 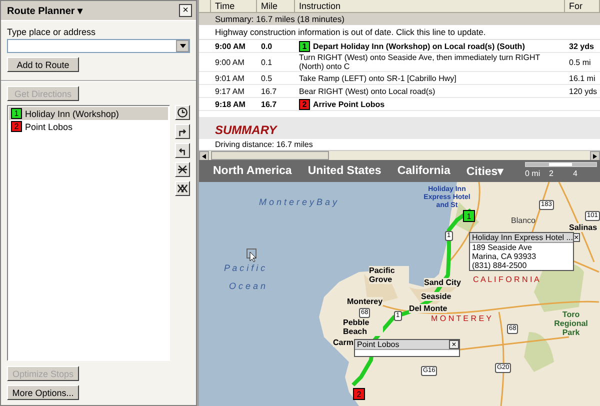 I want to click on breadcrumb-link: California, so click(x=423, y=171).